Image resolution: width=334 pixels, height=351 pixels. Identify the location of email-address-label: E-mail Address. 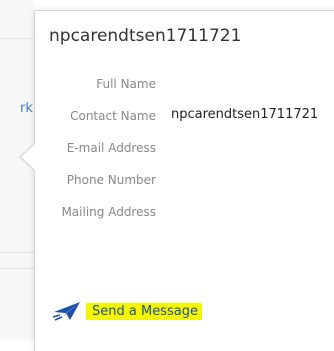
(111, 148).